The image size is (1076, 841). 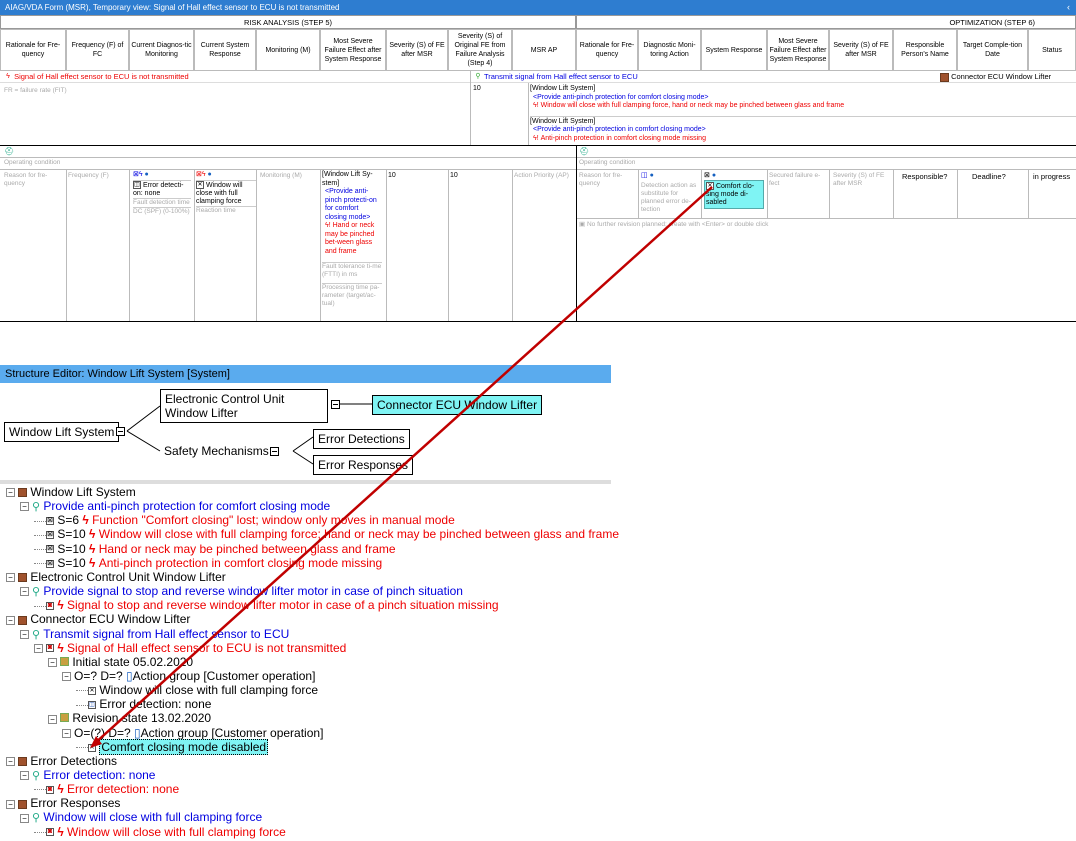 I want to click on tree-row: ✕ Comfort closing mode disabled, so click(x=172, y=746).